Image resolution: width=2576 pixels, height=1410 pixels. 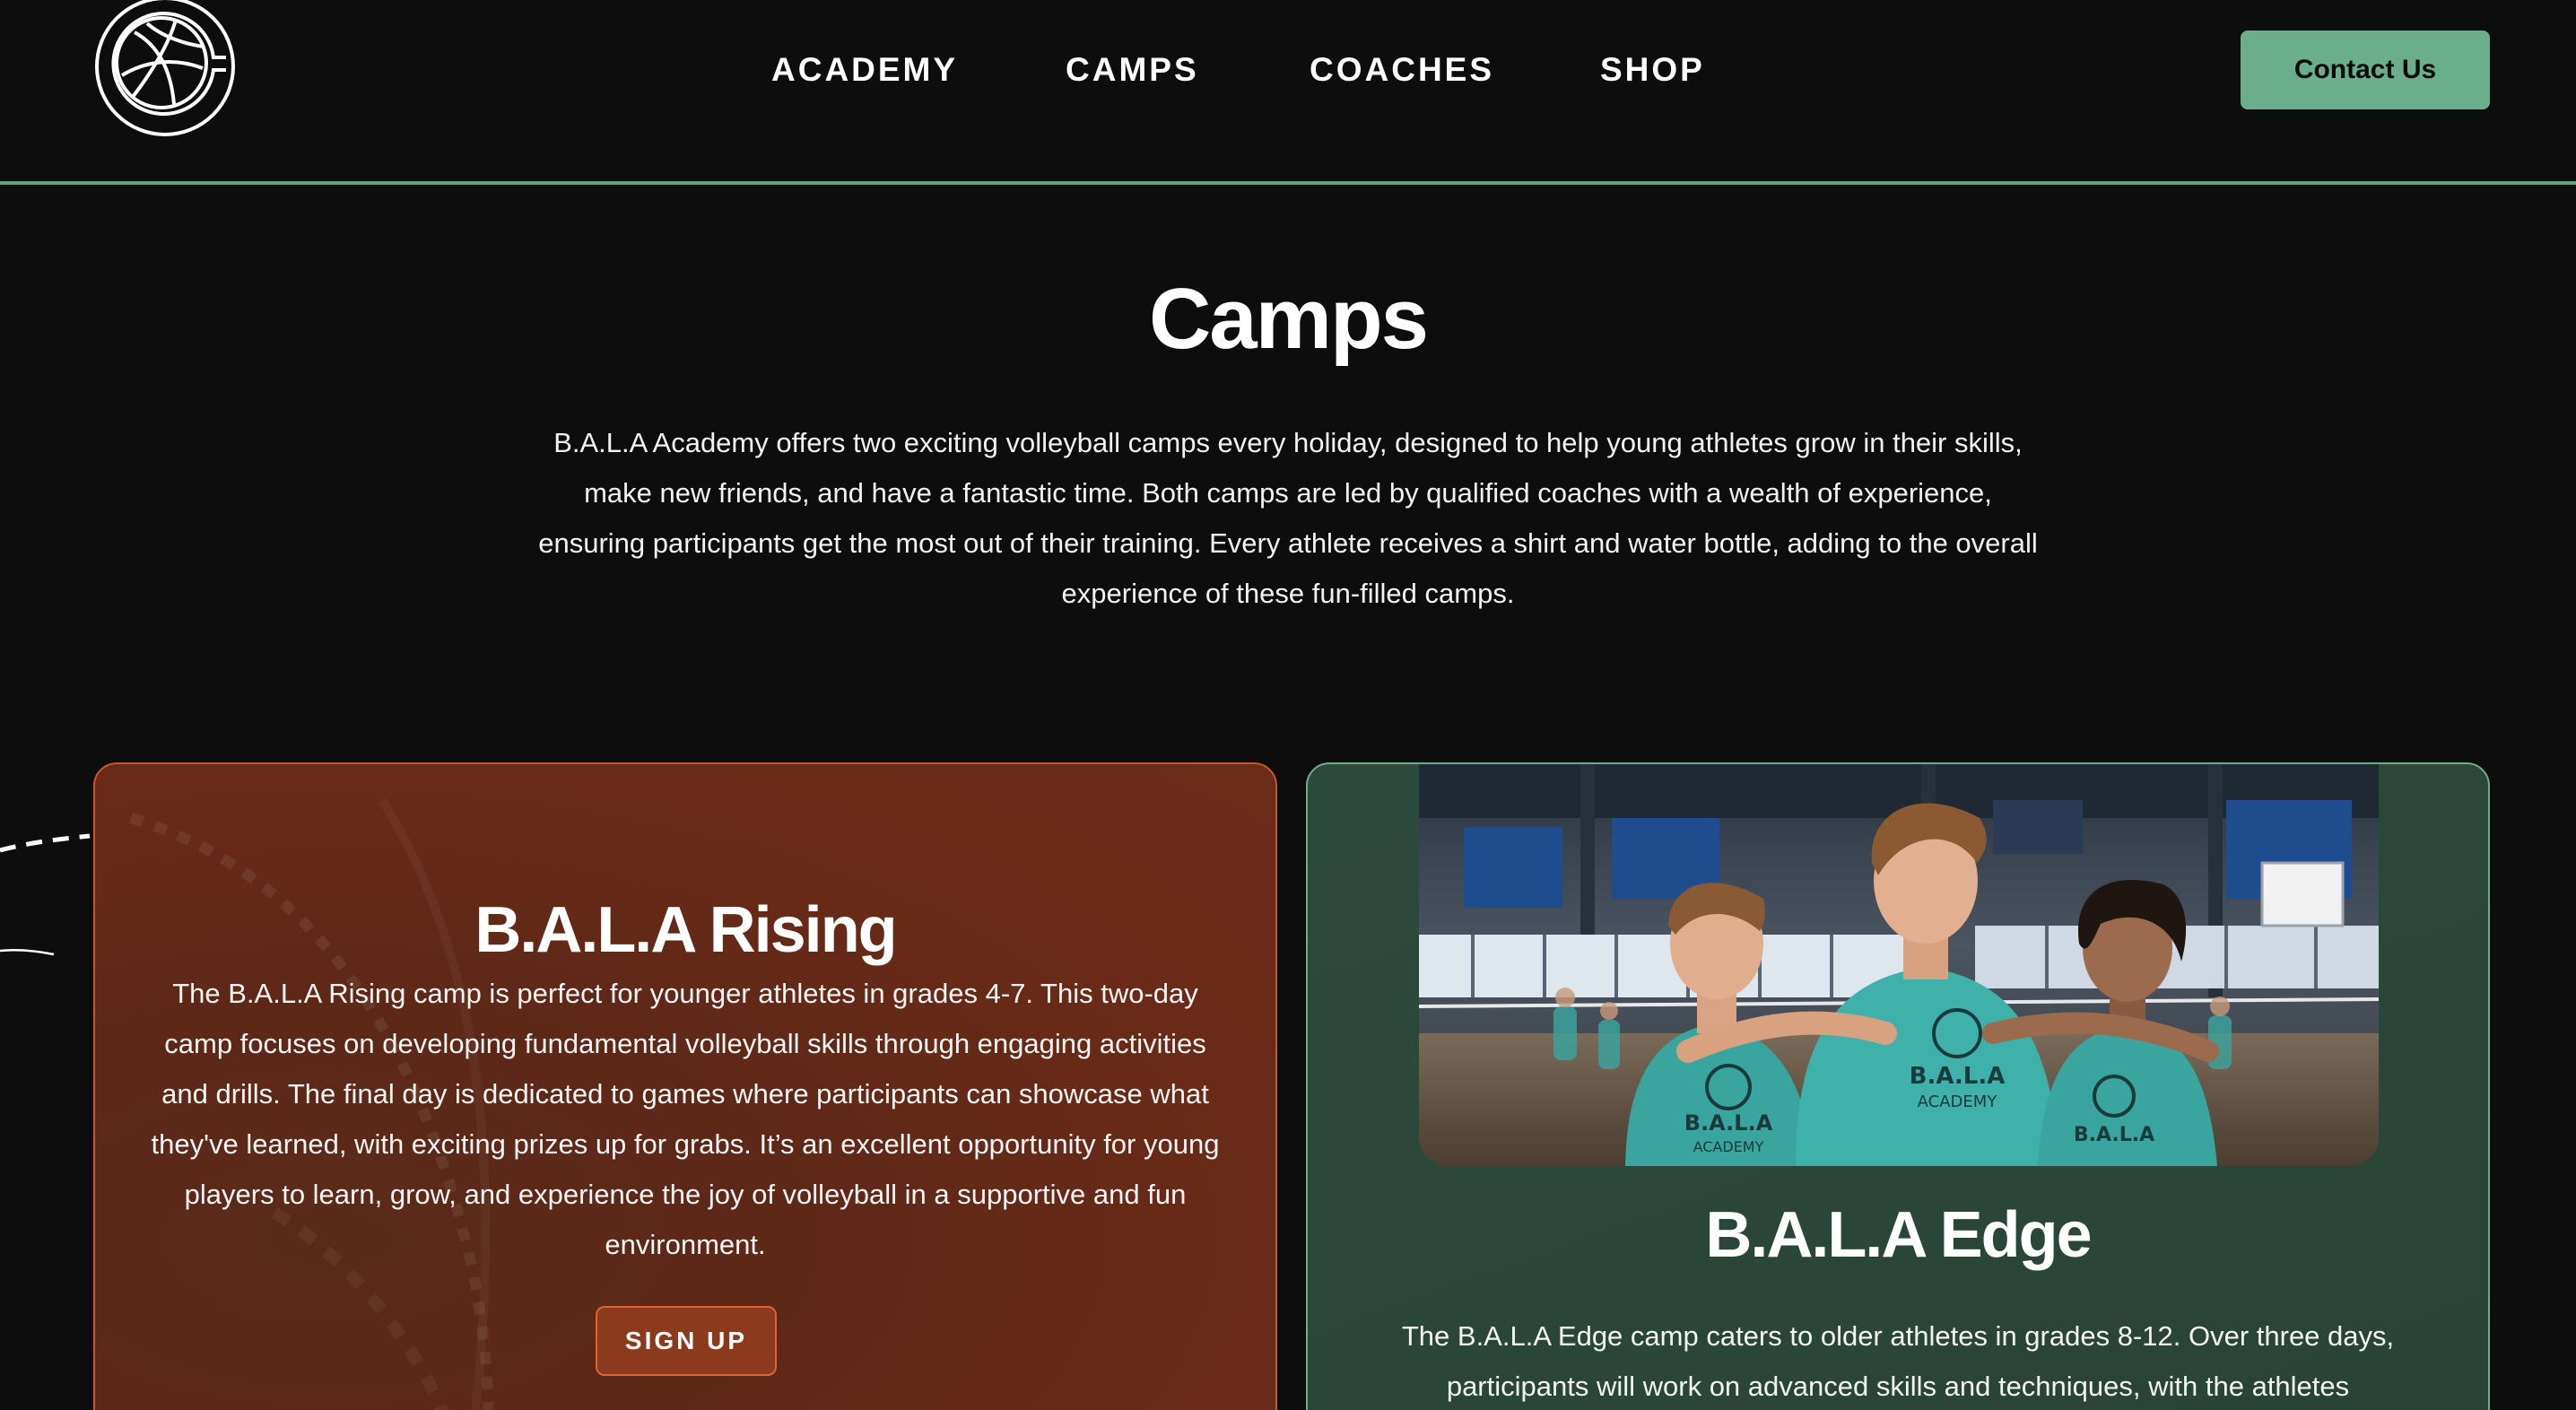 I want to click on contact-us-button: Contact Us, so click(x=2365, y=69).